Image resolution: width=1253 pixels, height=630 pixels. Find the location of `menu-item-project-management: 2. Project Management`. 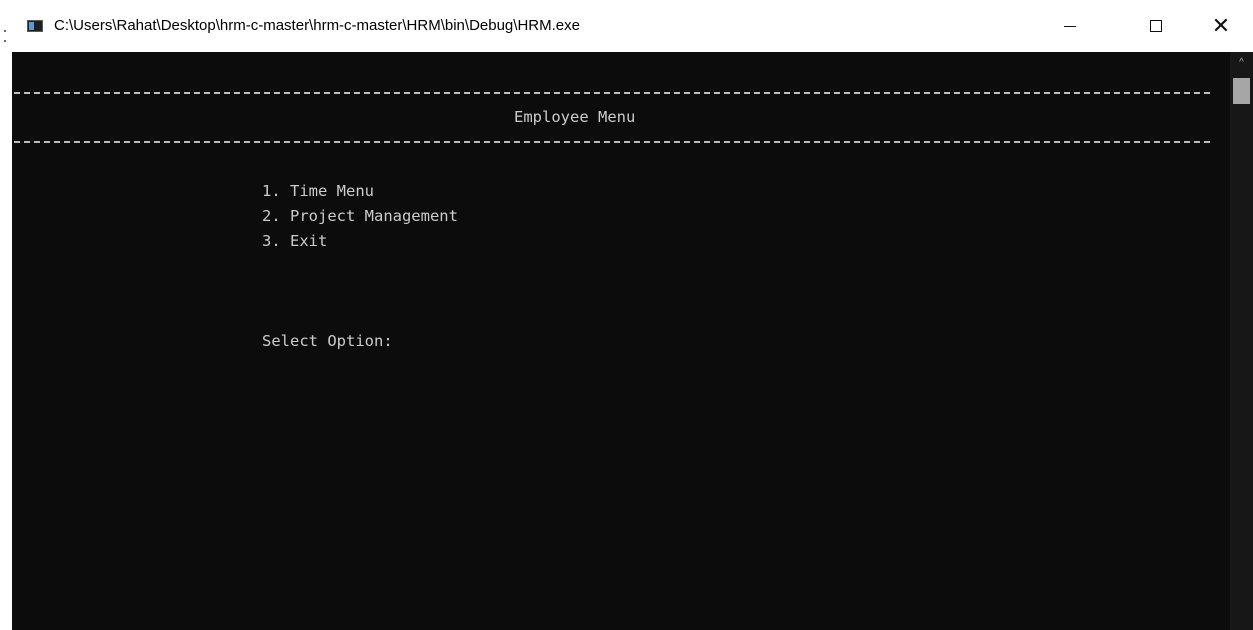

menu-item-project-management: 2. Project Management is located at coordinates (360, 216).